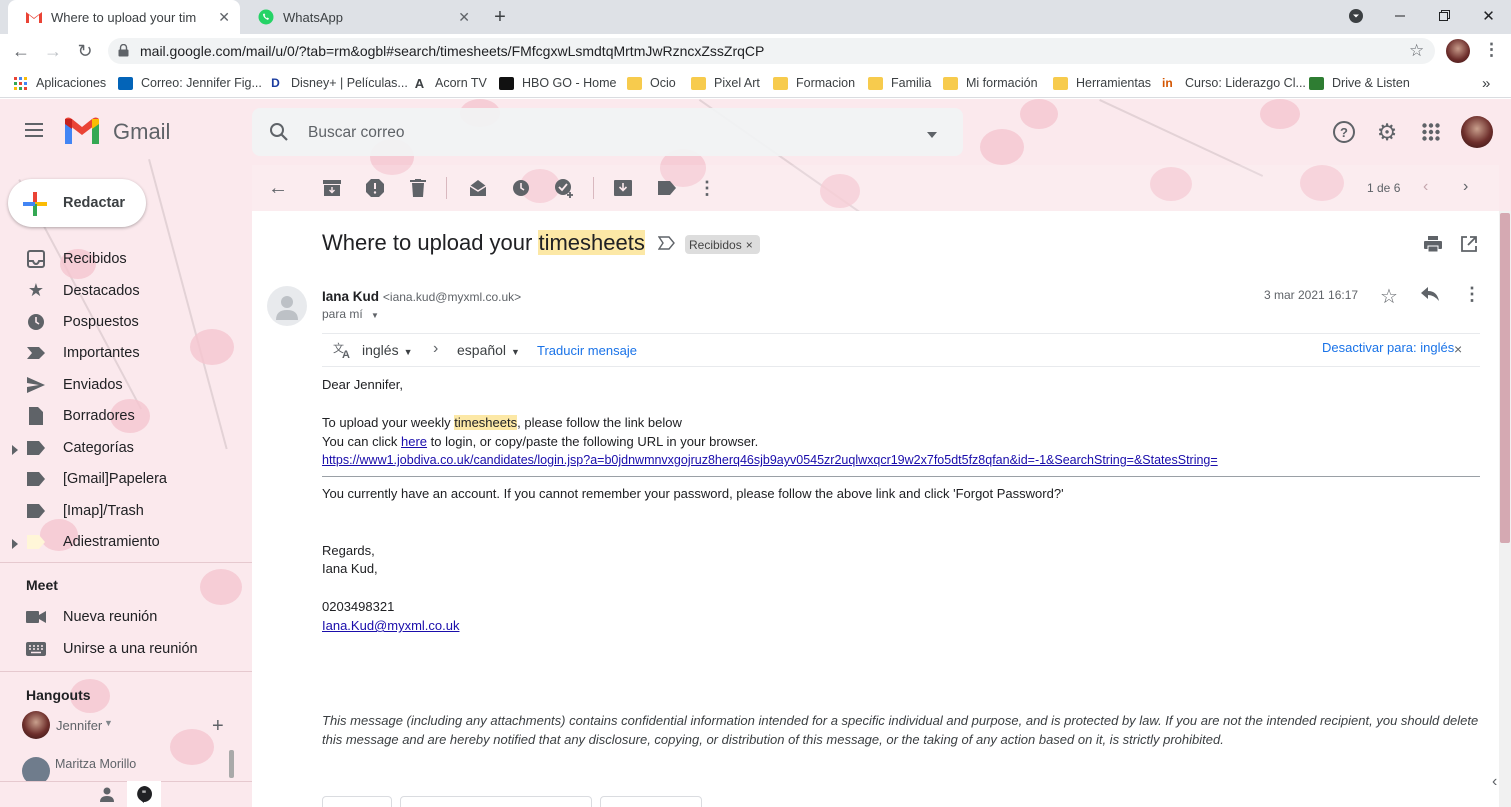 The height and width of the screenshot is (807, 1511). Describe the element at coordinates (1443, 16) in the screenshot. I see `maximize-icon` at that location.